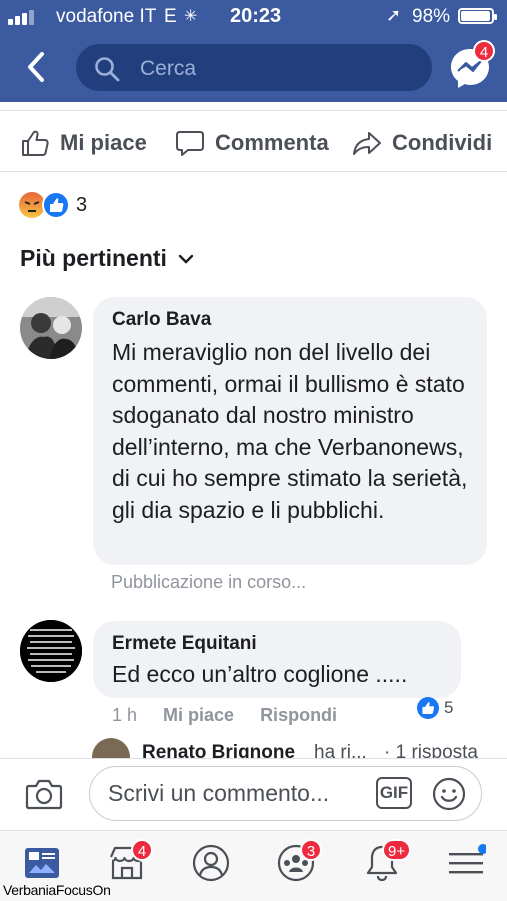  Describe the element at coordinates (168, 68) in the screenshot. I see `search-placeholder: Cerca` at that location.